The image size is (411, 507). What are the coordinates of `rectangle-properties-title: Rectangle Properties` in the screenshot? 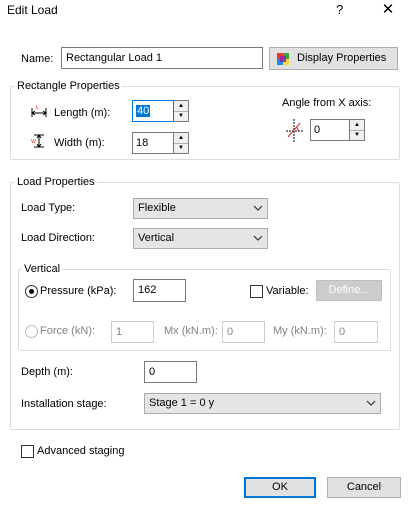 It's located at (68, 86).